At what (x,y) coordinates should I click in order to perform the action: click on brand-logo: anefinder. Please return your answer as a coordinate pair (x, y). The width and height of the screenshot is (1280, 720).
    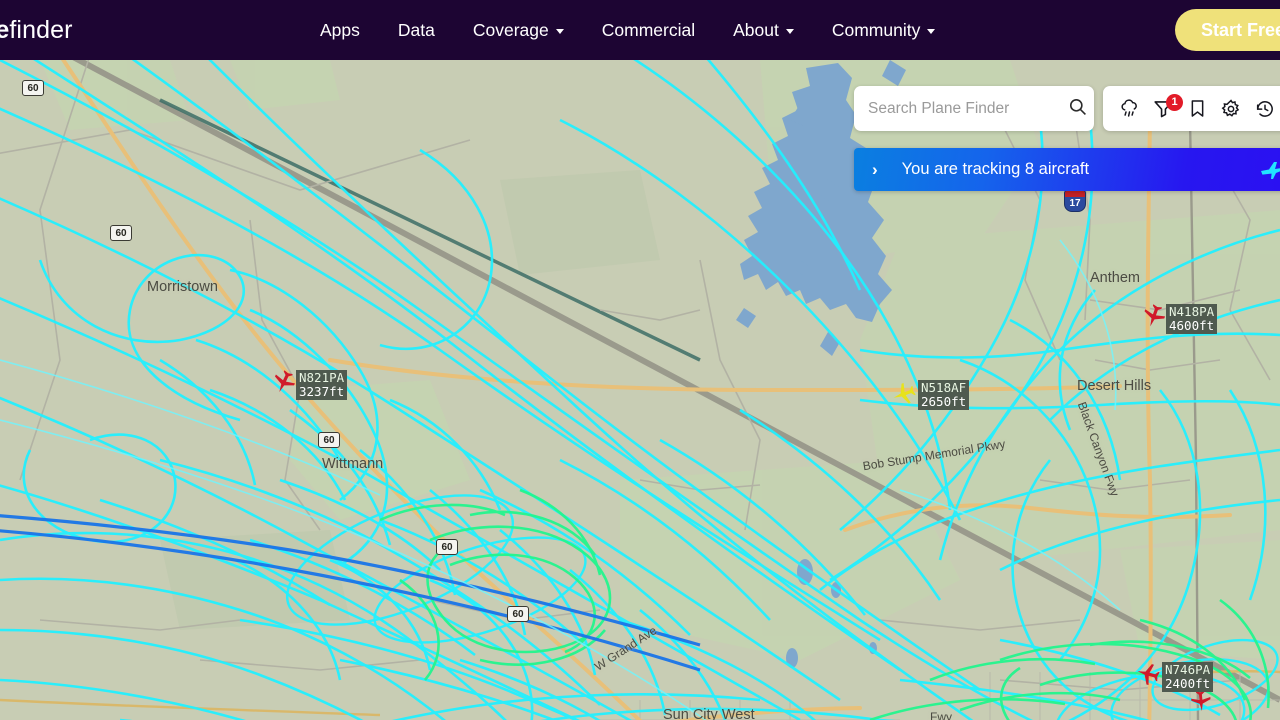
    Looking at the image, I should click on (36, 30).